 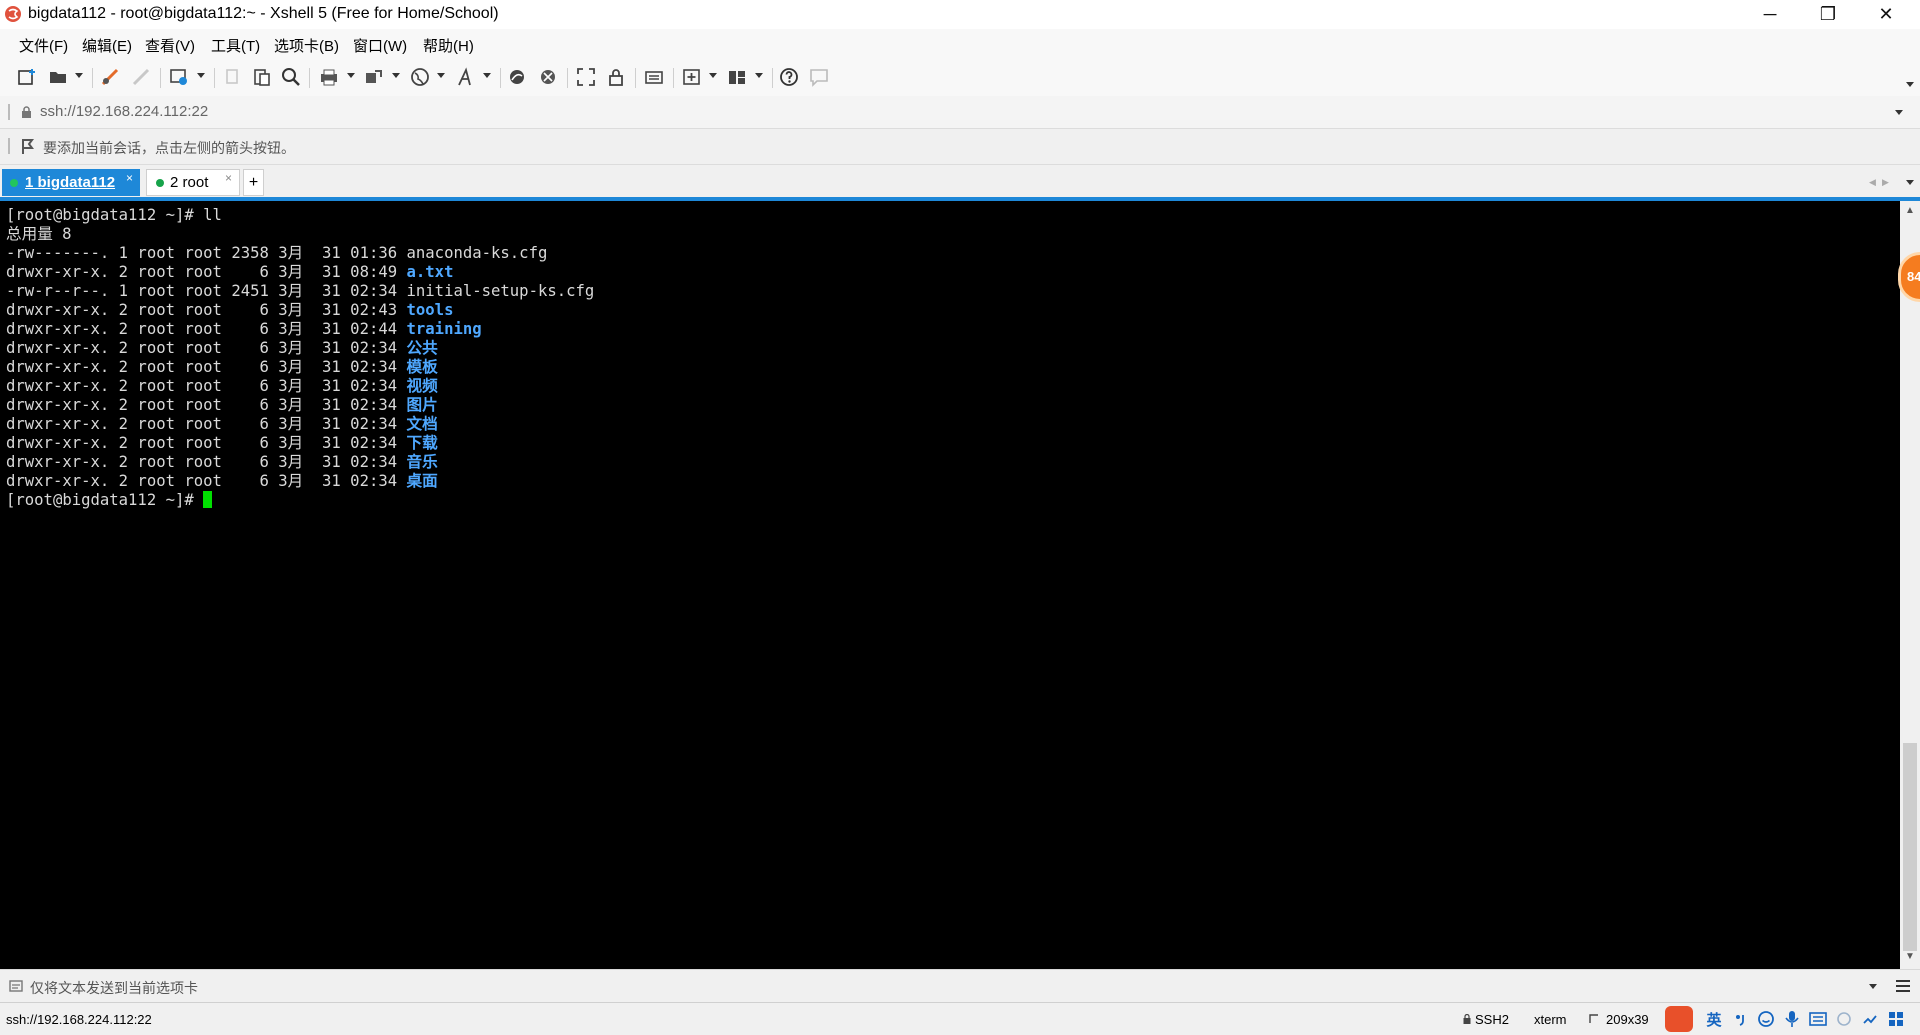 I want to click on tab-scroll-left-icon: ◀, so click(x=1872, y=182).